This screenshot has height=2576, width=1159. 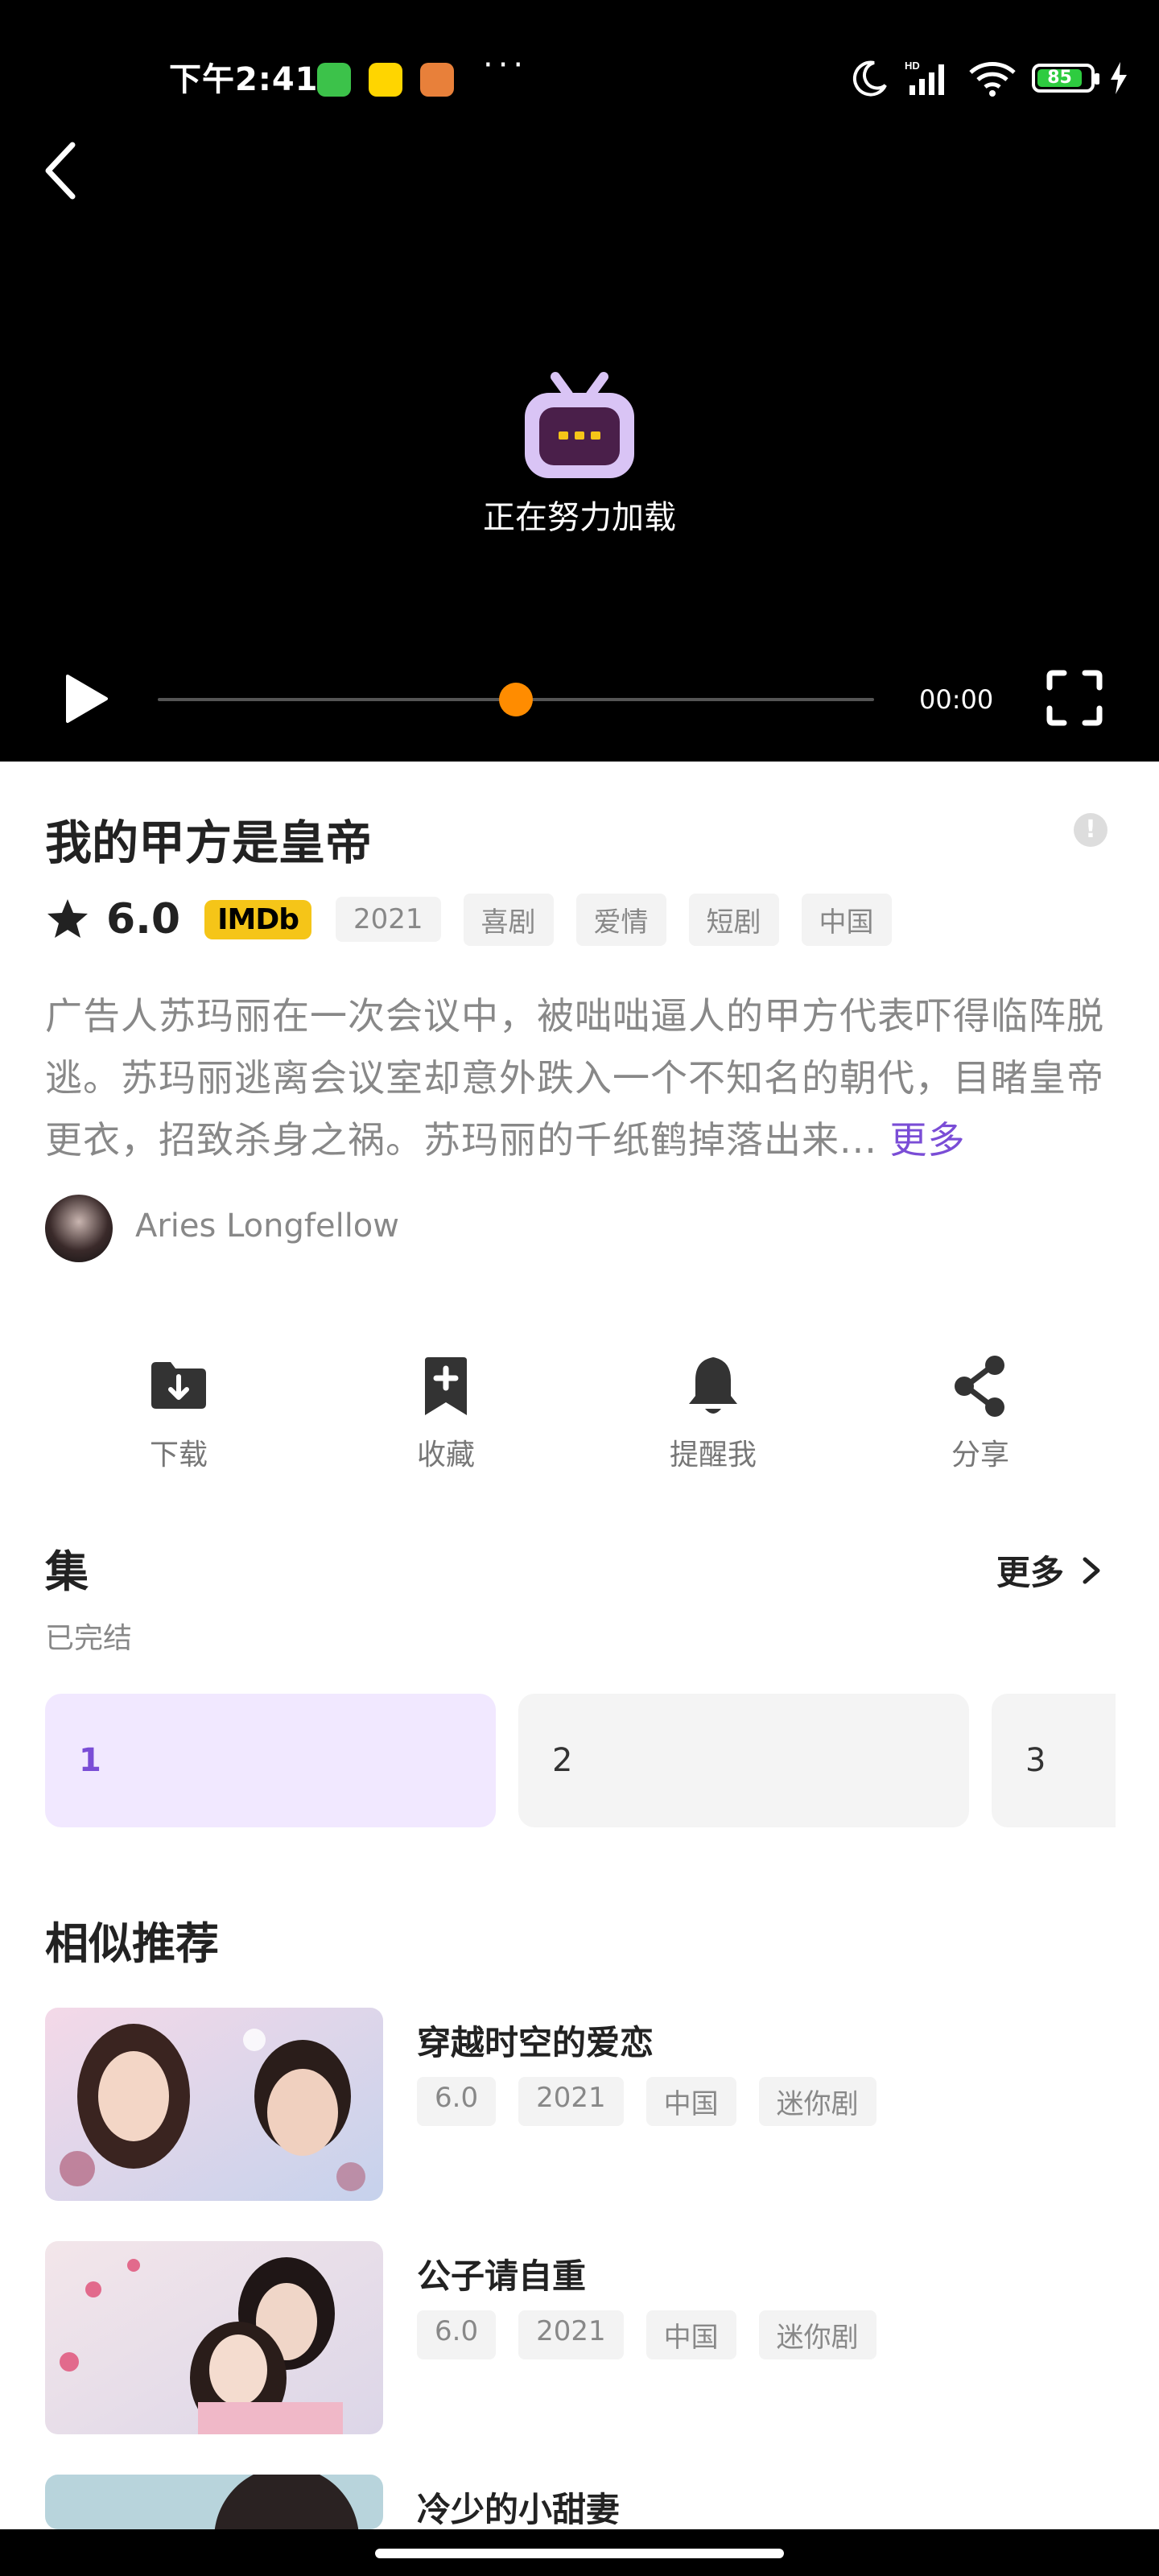 What do you see at coordinates (178, 1455) in the screenshot?
I see `download-label: 下载` at bounding box center [178, 1455].